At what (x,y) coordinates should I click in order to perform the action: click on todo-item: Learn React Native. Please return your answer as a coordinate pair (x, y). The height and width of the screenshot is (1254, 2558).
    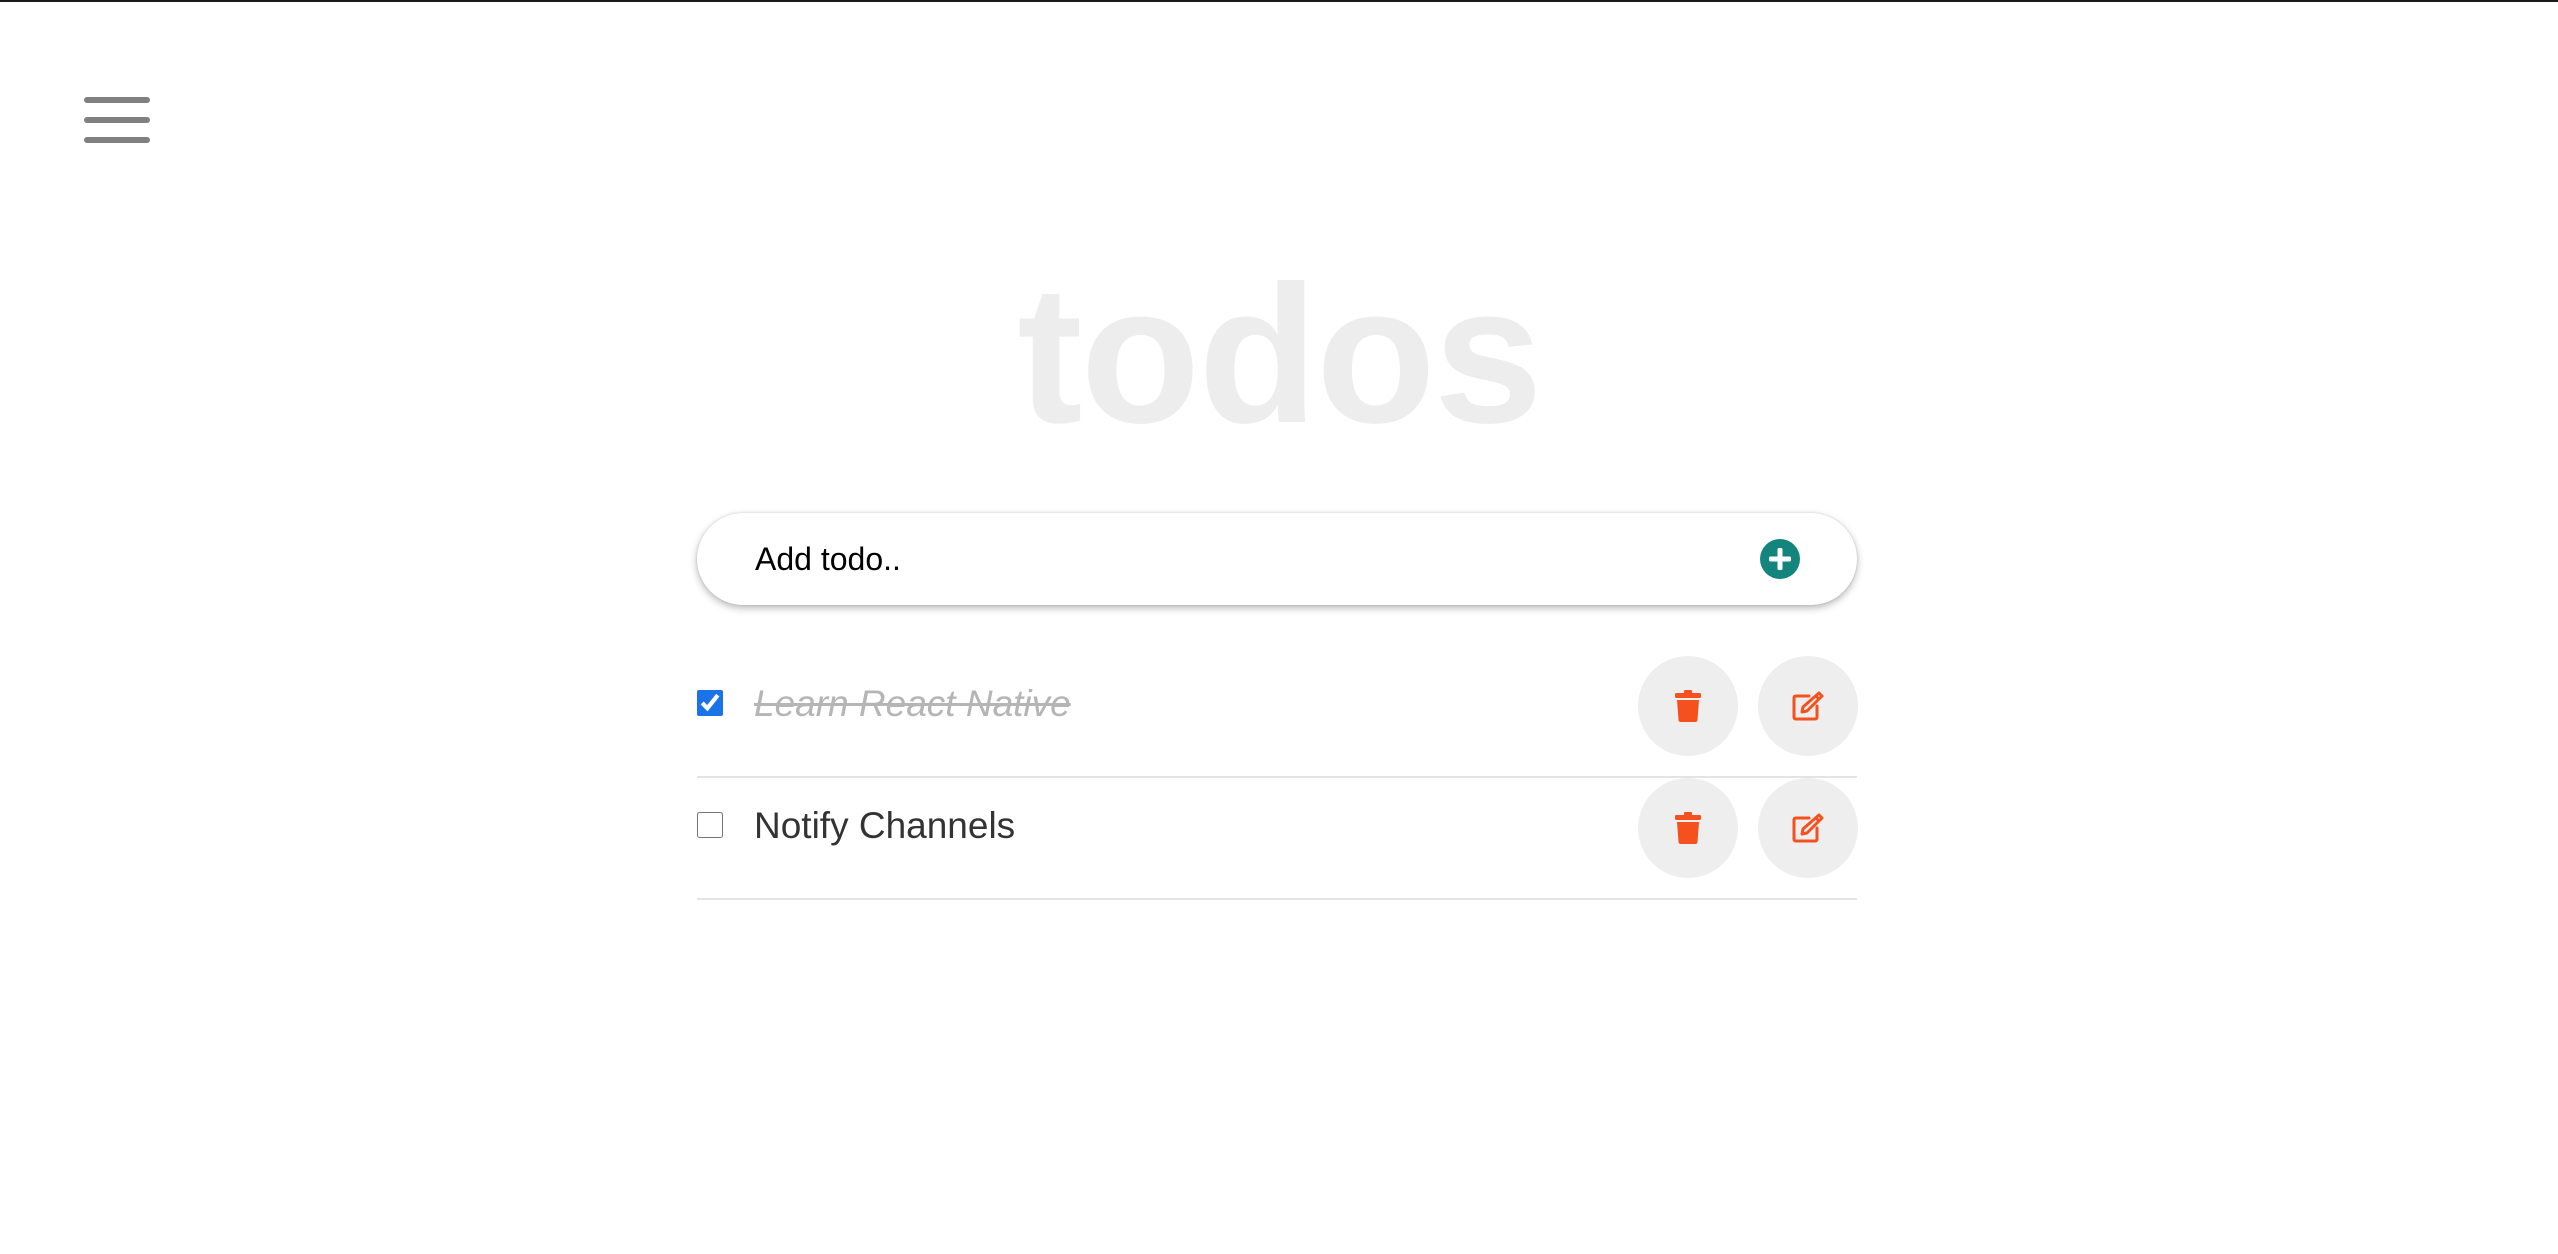
    Looking at the image, I should click on (1277, 717).